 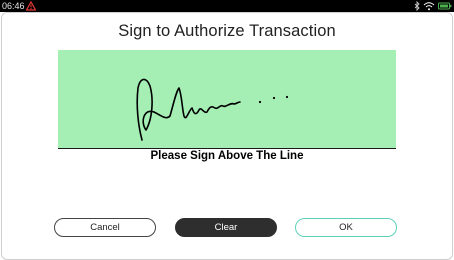 I want to click on signature-line, so click(x=227, y=148).